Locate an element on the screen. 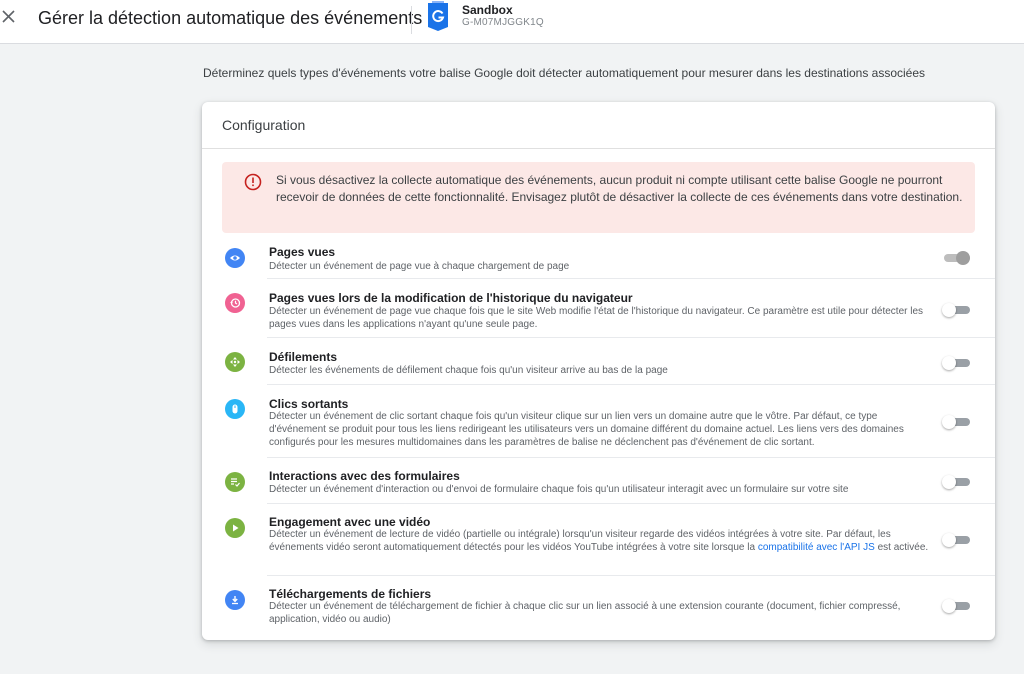  history-icon is located at coordinates (235, 303).